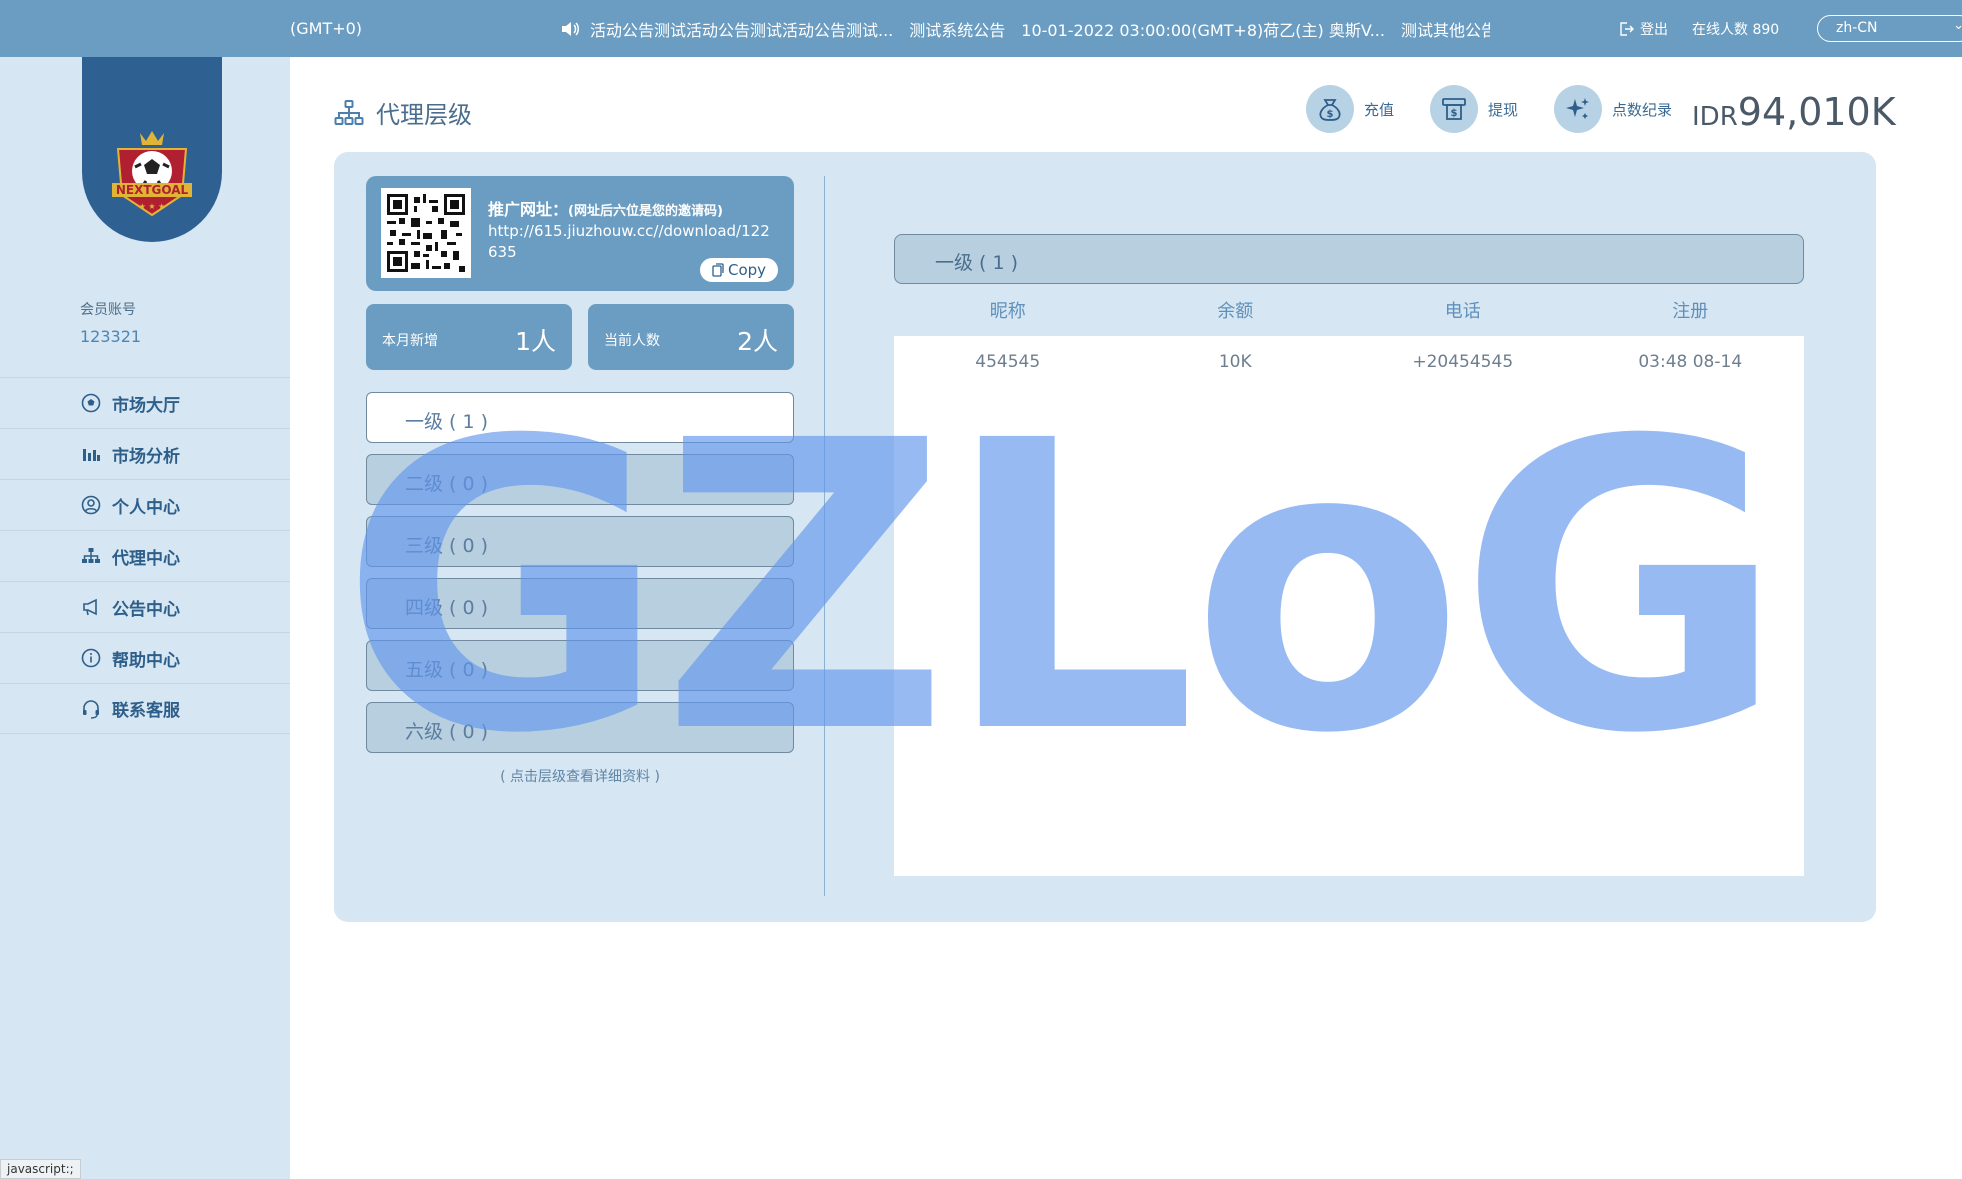  I want to click on detail-level-title: 一级 ( 1 ), so click(1349, 259).